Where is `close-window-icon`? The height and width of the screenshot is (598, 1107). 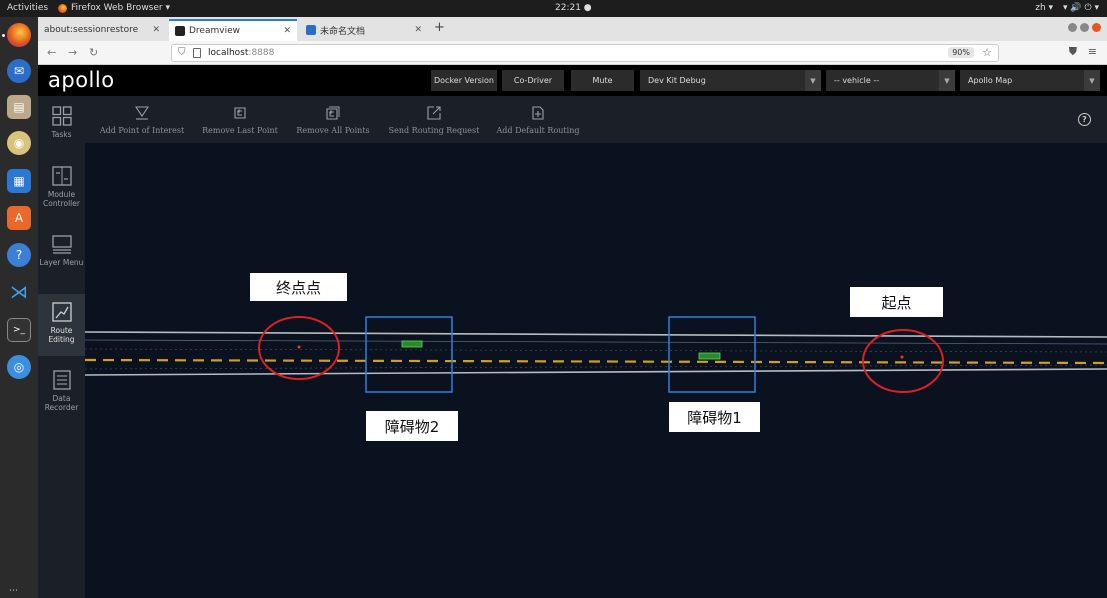
close-window-icon is located at coordinates (1096, 27).